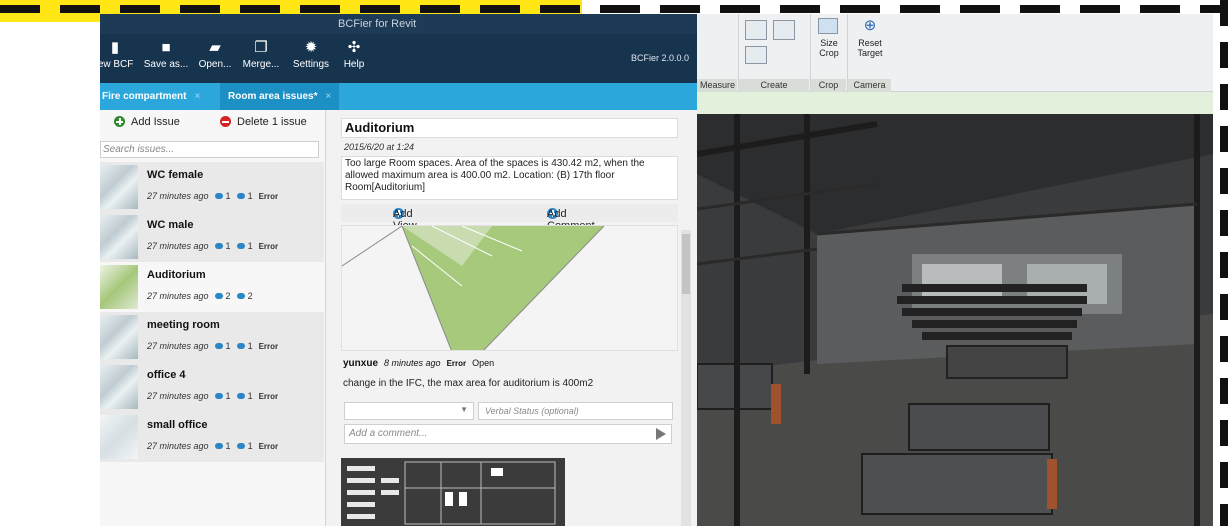 Image resolution: width=1228 pixels, height=526 pixels. What do you see at coordinates (398, 24) in the screenshot?
I see `window-title: BCFier for Revit` at bounding box center [398, 24].